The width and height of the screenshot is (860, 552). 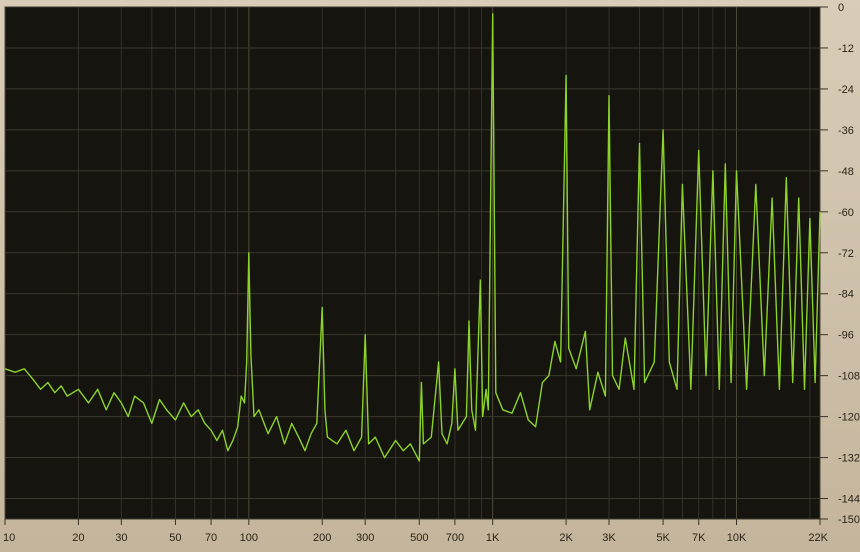 What do you see at coordinates (818, 538) in the screenshot?
I see `x-tick-label: 22K` at bounding box center [818, 538].